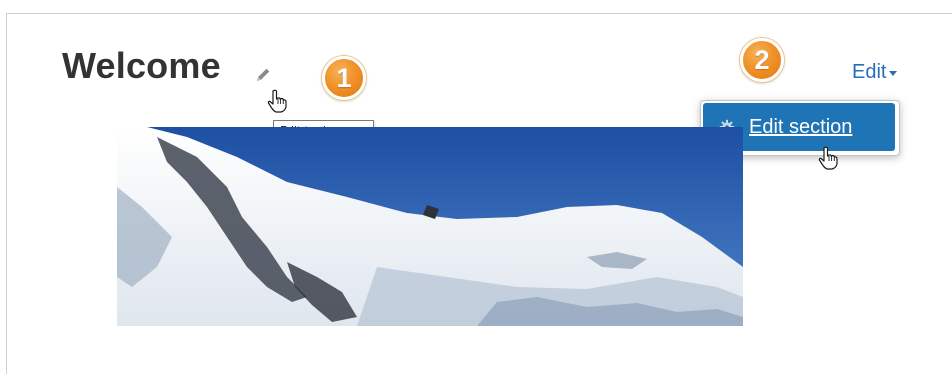  I want to click on section-title: Welcome, so click(141, 65).